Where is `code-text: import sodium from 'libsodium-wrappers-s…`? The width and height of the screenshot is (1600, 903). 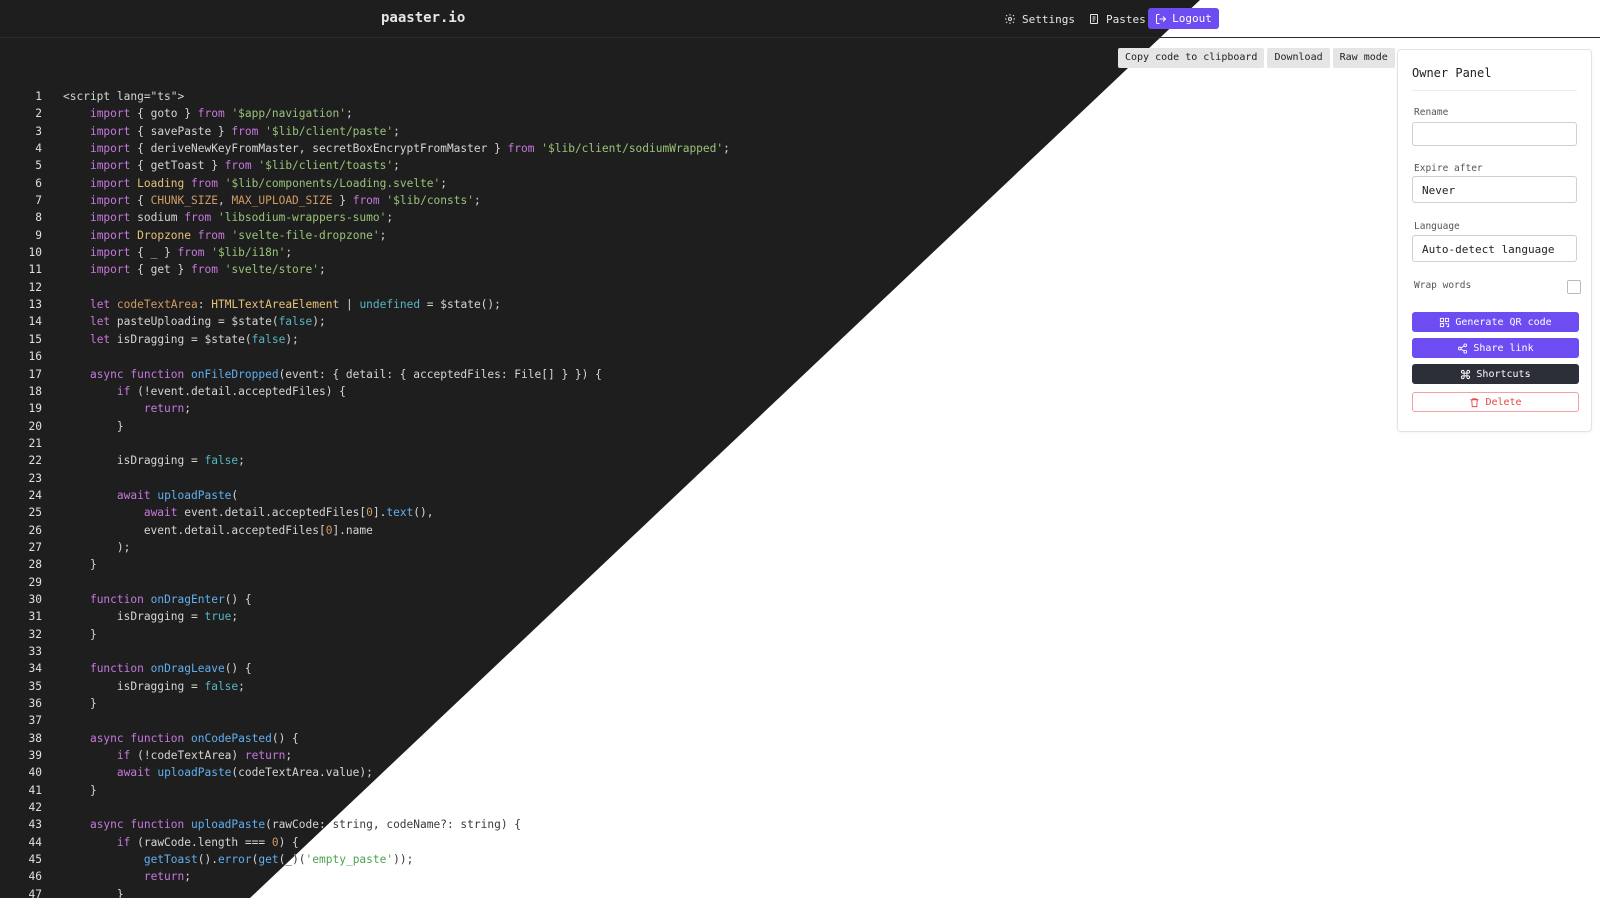
code-text: import sodium from 'libsodium-wrappers-s… is located at coordinates (241, 218).